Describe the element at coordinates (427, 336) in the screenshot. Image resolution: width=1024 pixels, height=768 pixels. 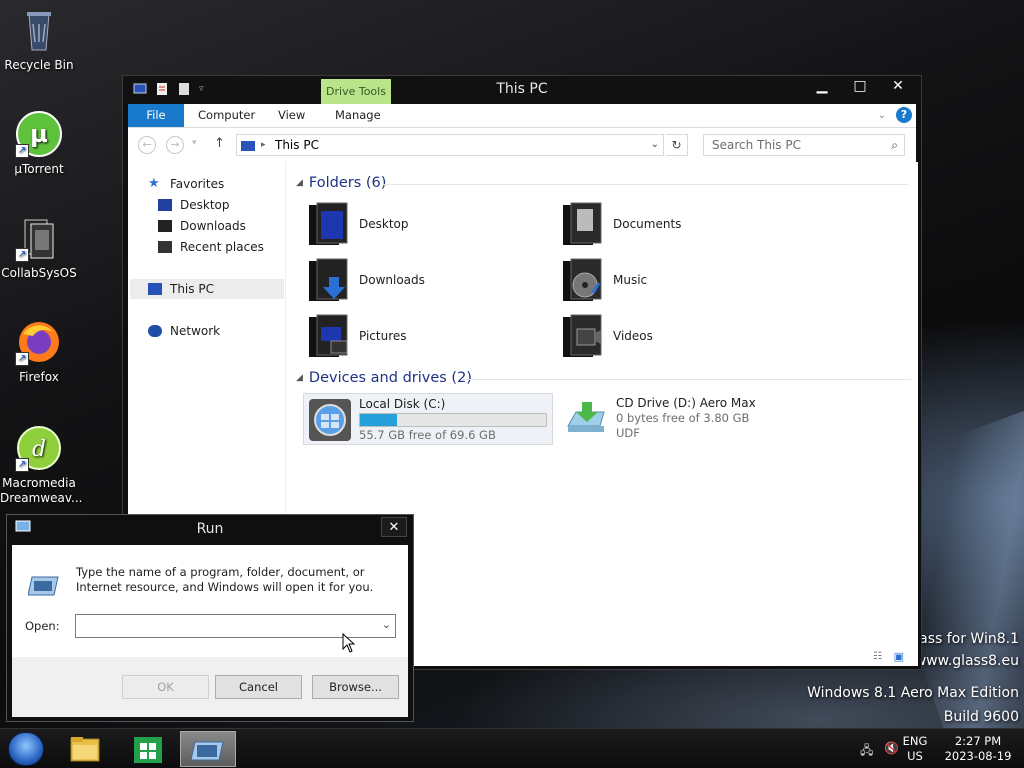
I see `folder-pictures: Pictures` at that location.